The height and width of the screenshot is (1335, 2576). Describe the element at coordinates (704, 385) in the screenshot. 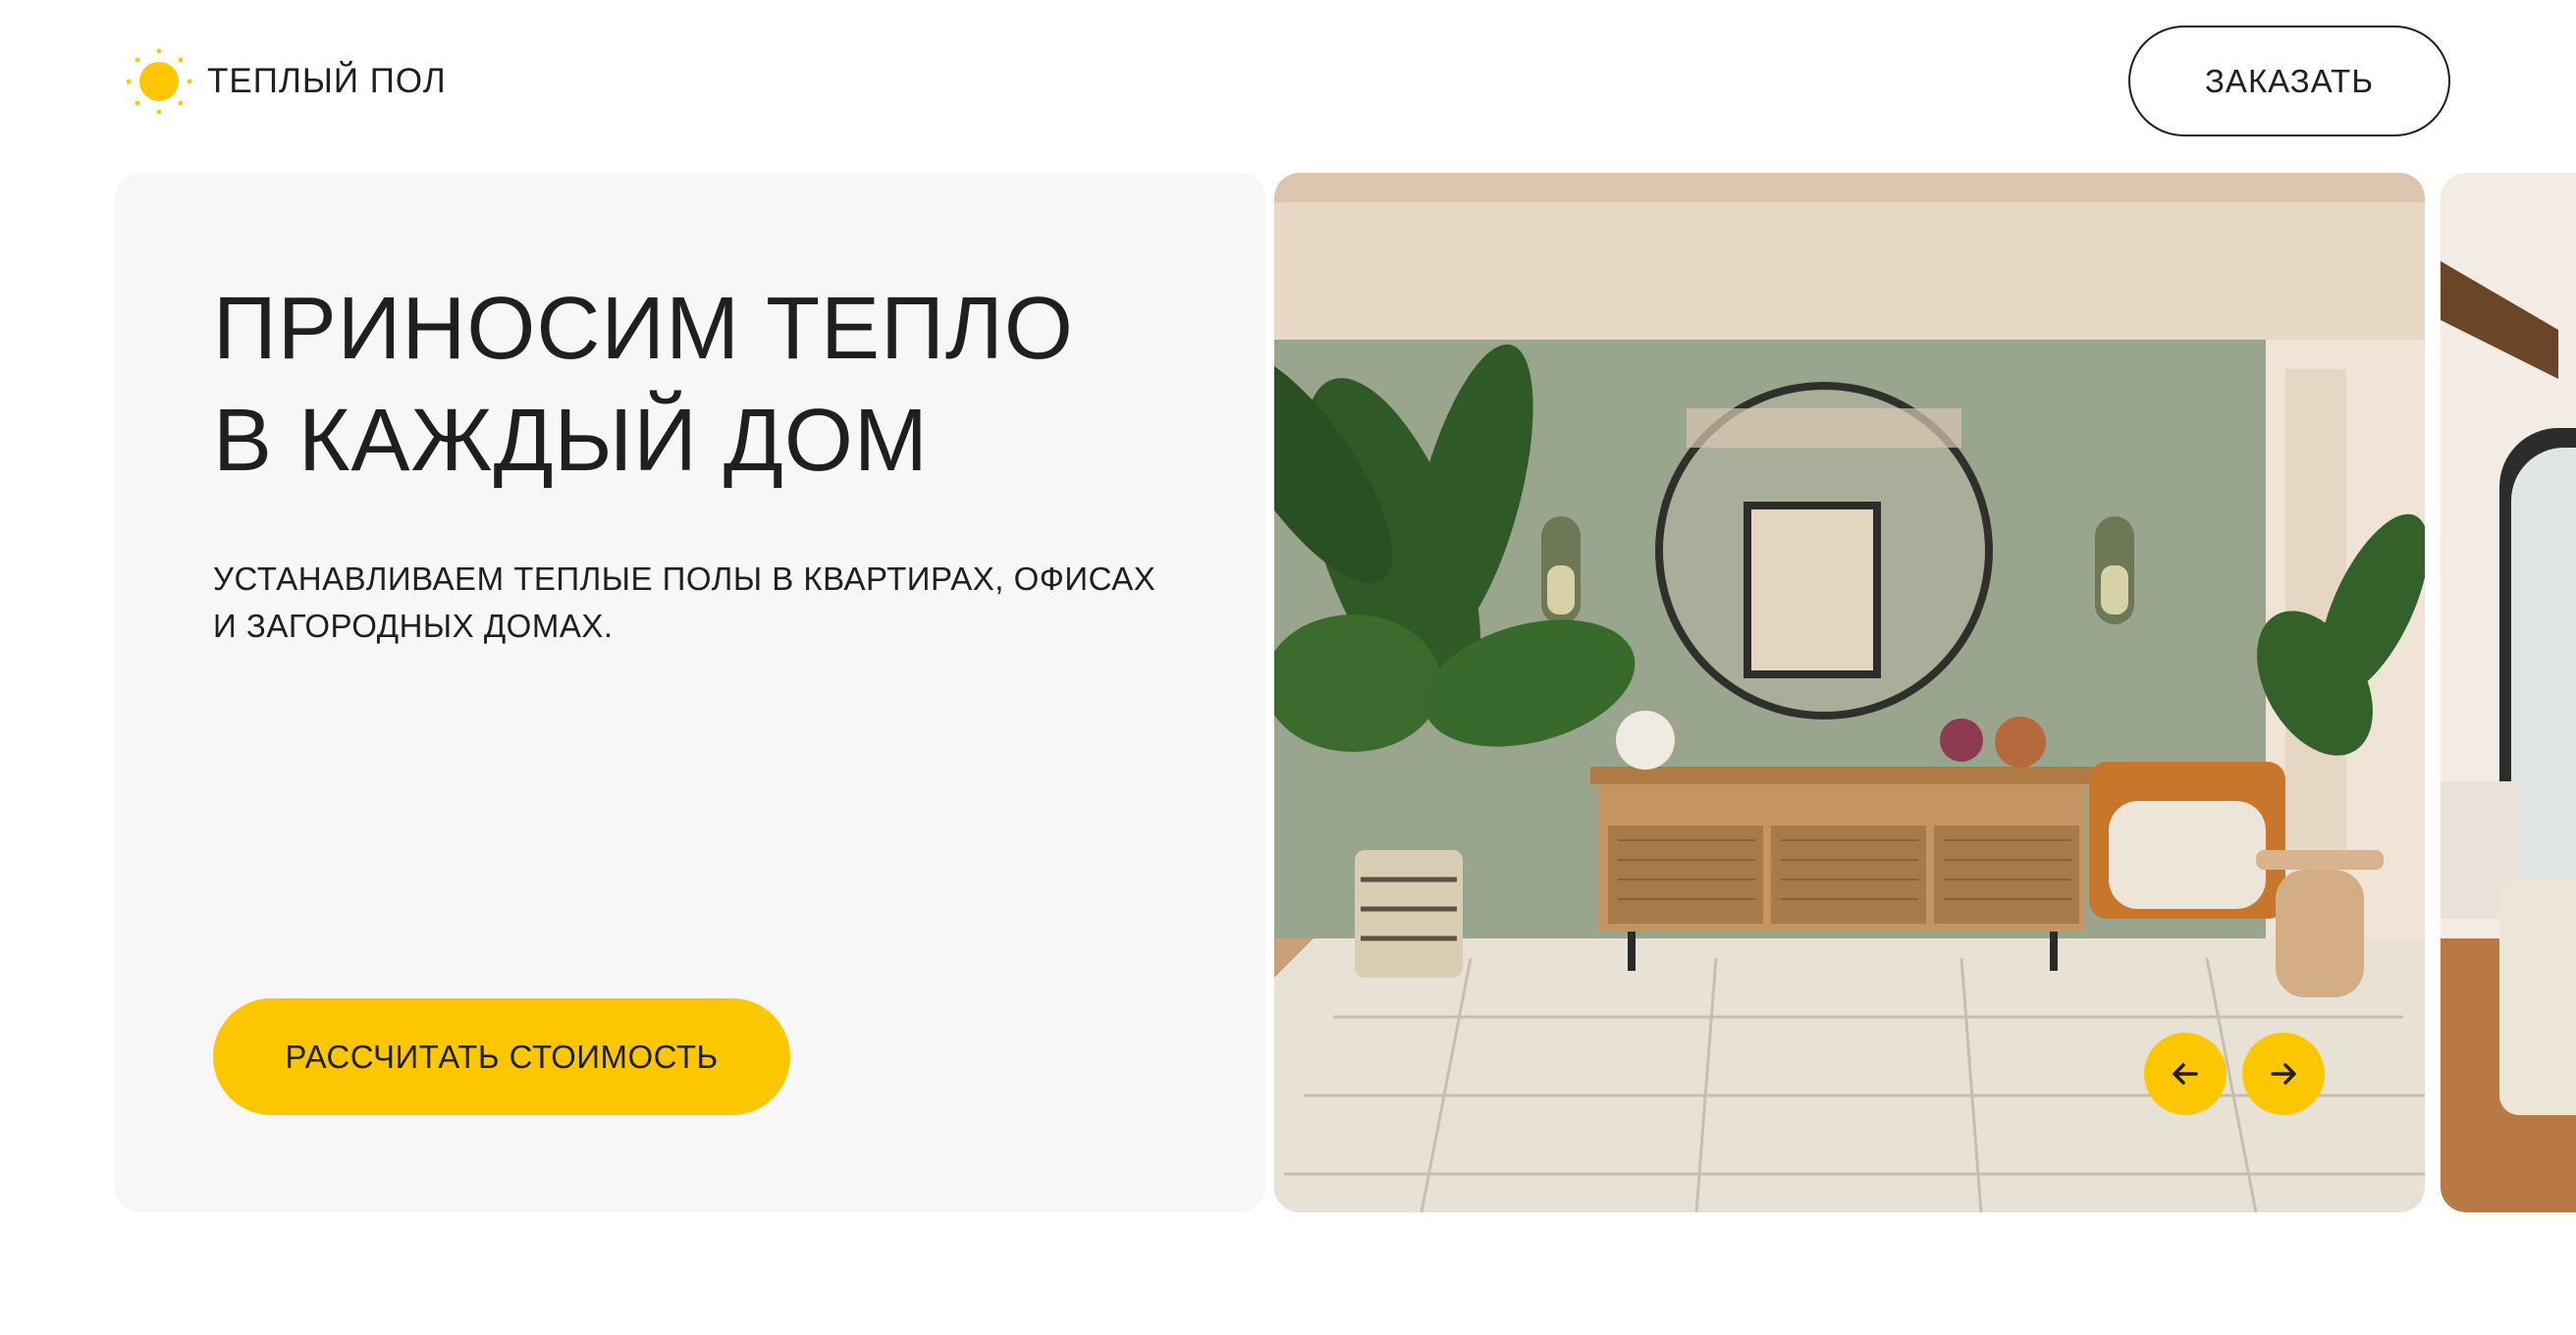

I see `hero-title: ПРИНОСИМ ТЕПЛО В КАЖДЫЙ ДОМ` at that location.